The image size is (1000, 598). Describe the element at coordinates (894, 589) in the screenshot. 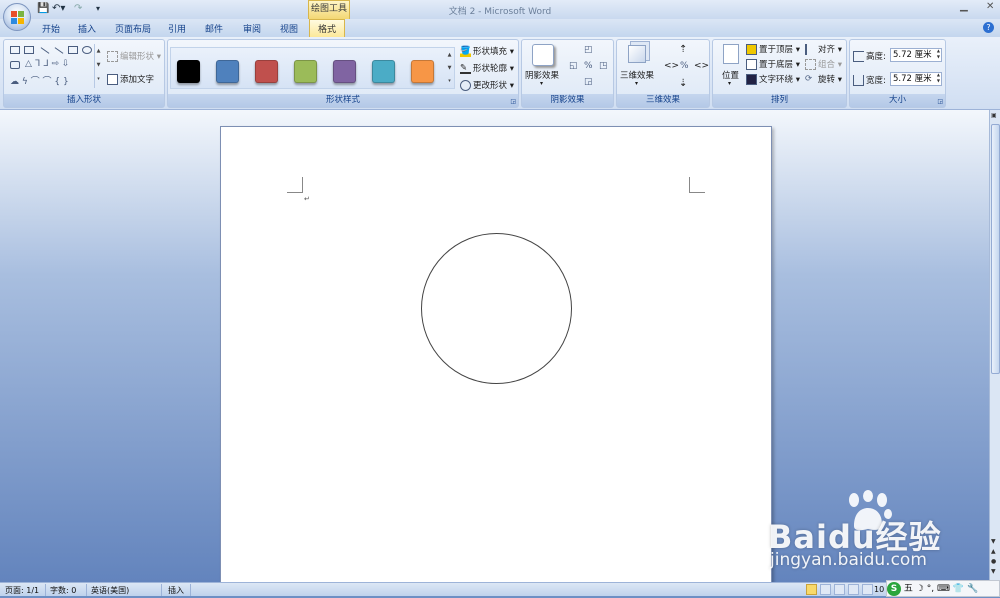

I see `sogou-ime-icon: S` at that location.